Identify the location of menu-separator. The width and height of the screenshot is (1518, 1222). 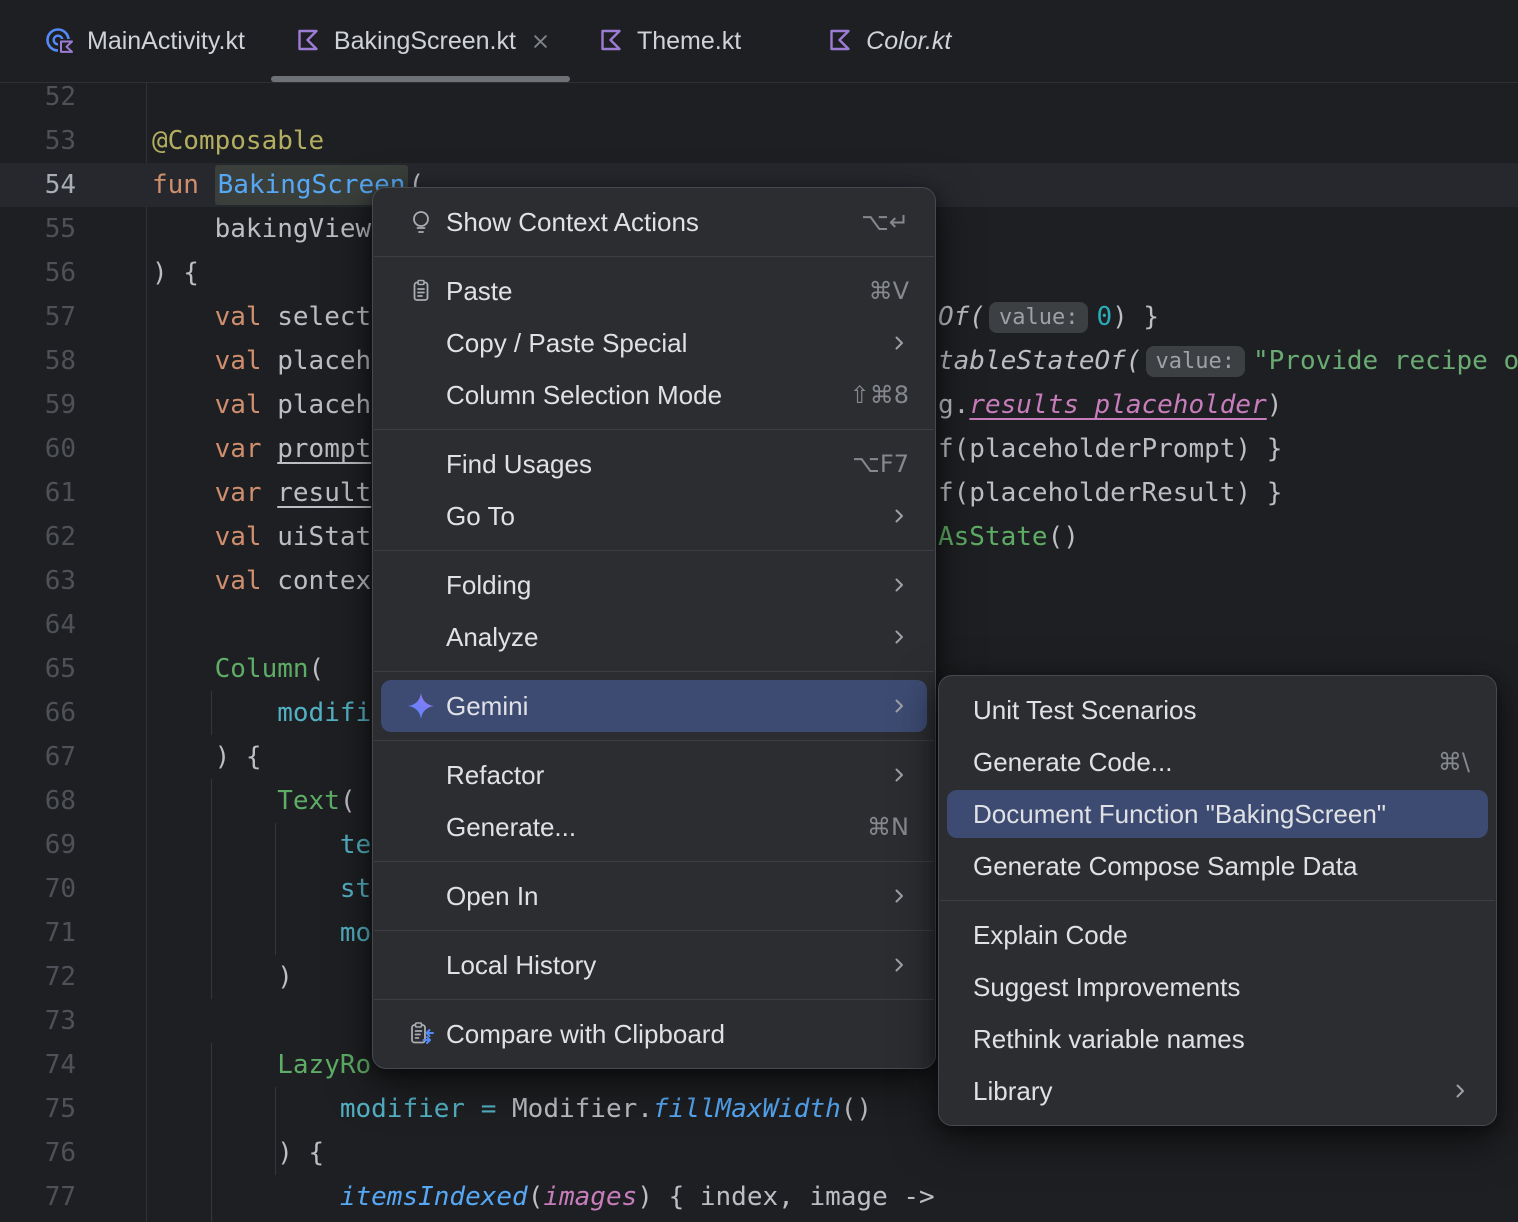
(654, 256).